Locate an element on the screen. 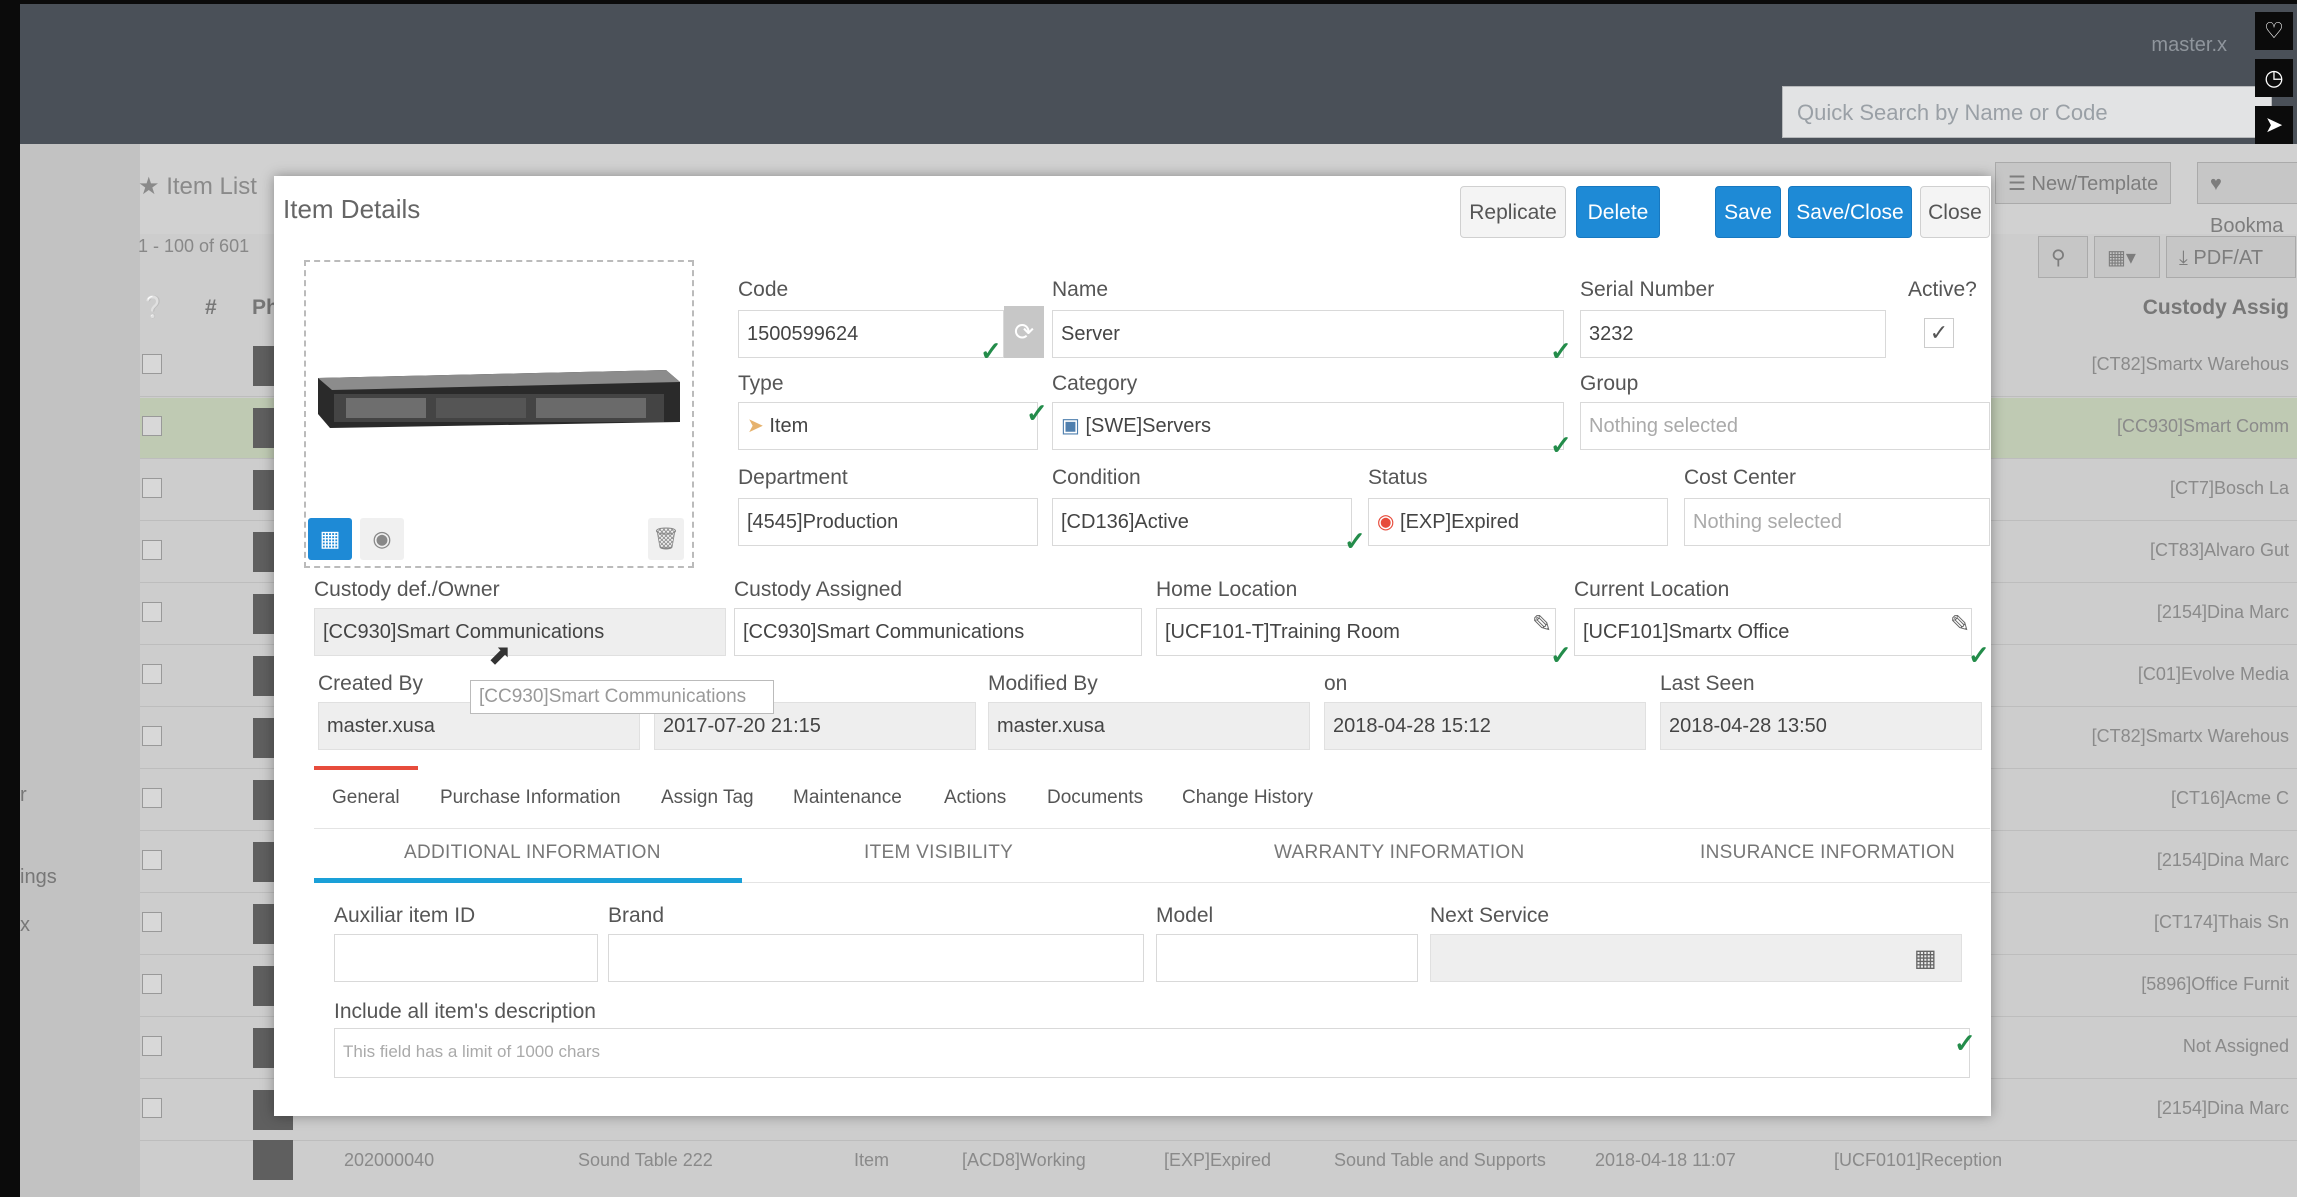 Image resolution: width=2297 pixels, height=1197 pixels. name-field: Server is located at coordinates (1308, 334).